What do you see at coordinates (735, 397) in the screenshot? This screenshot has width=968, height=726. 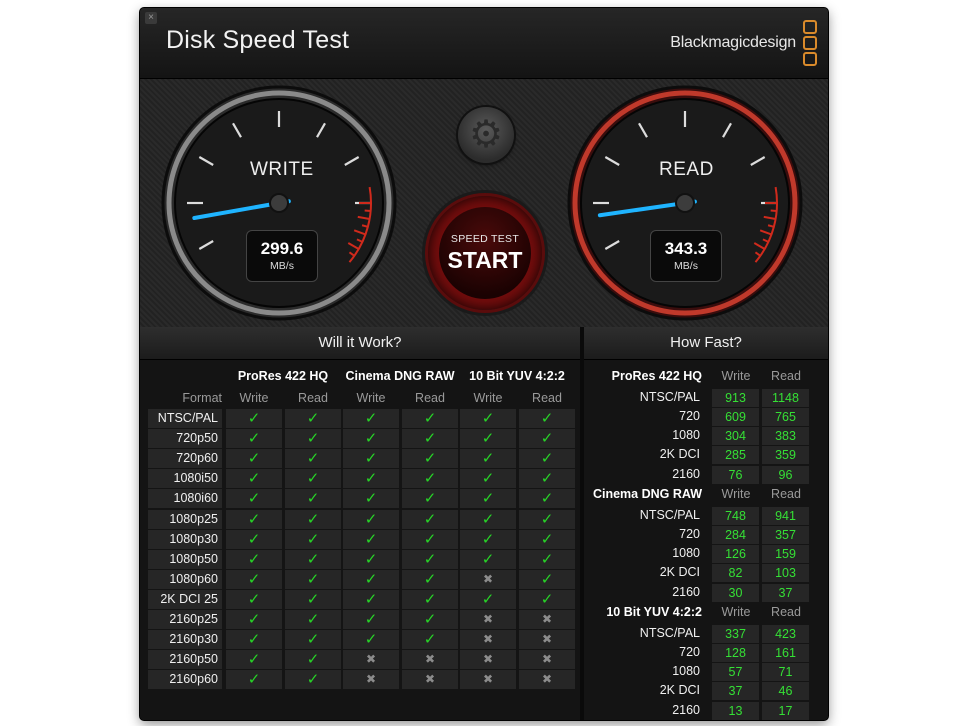 I see `write-fps-value: 913` at bounding box center [735, 397].